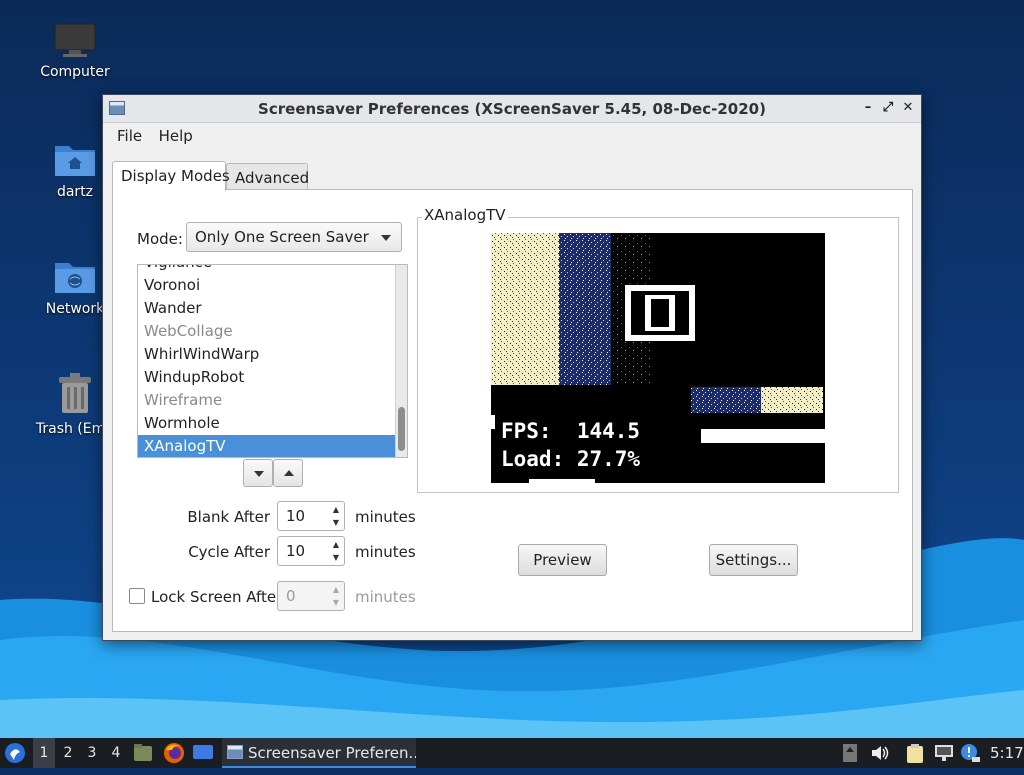 This screenshot has width=1024, height=775. Describe the element at coordinates (916, 753) in the screenshot. I see `clipboard-icon` at that location.